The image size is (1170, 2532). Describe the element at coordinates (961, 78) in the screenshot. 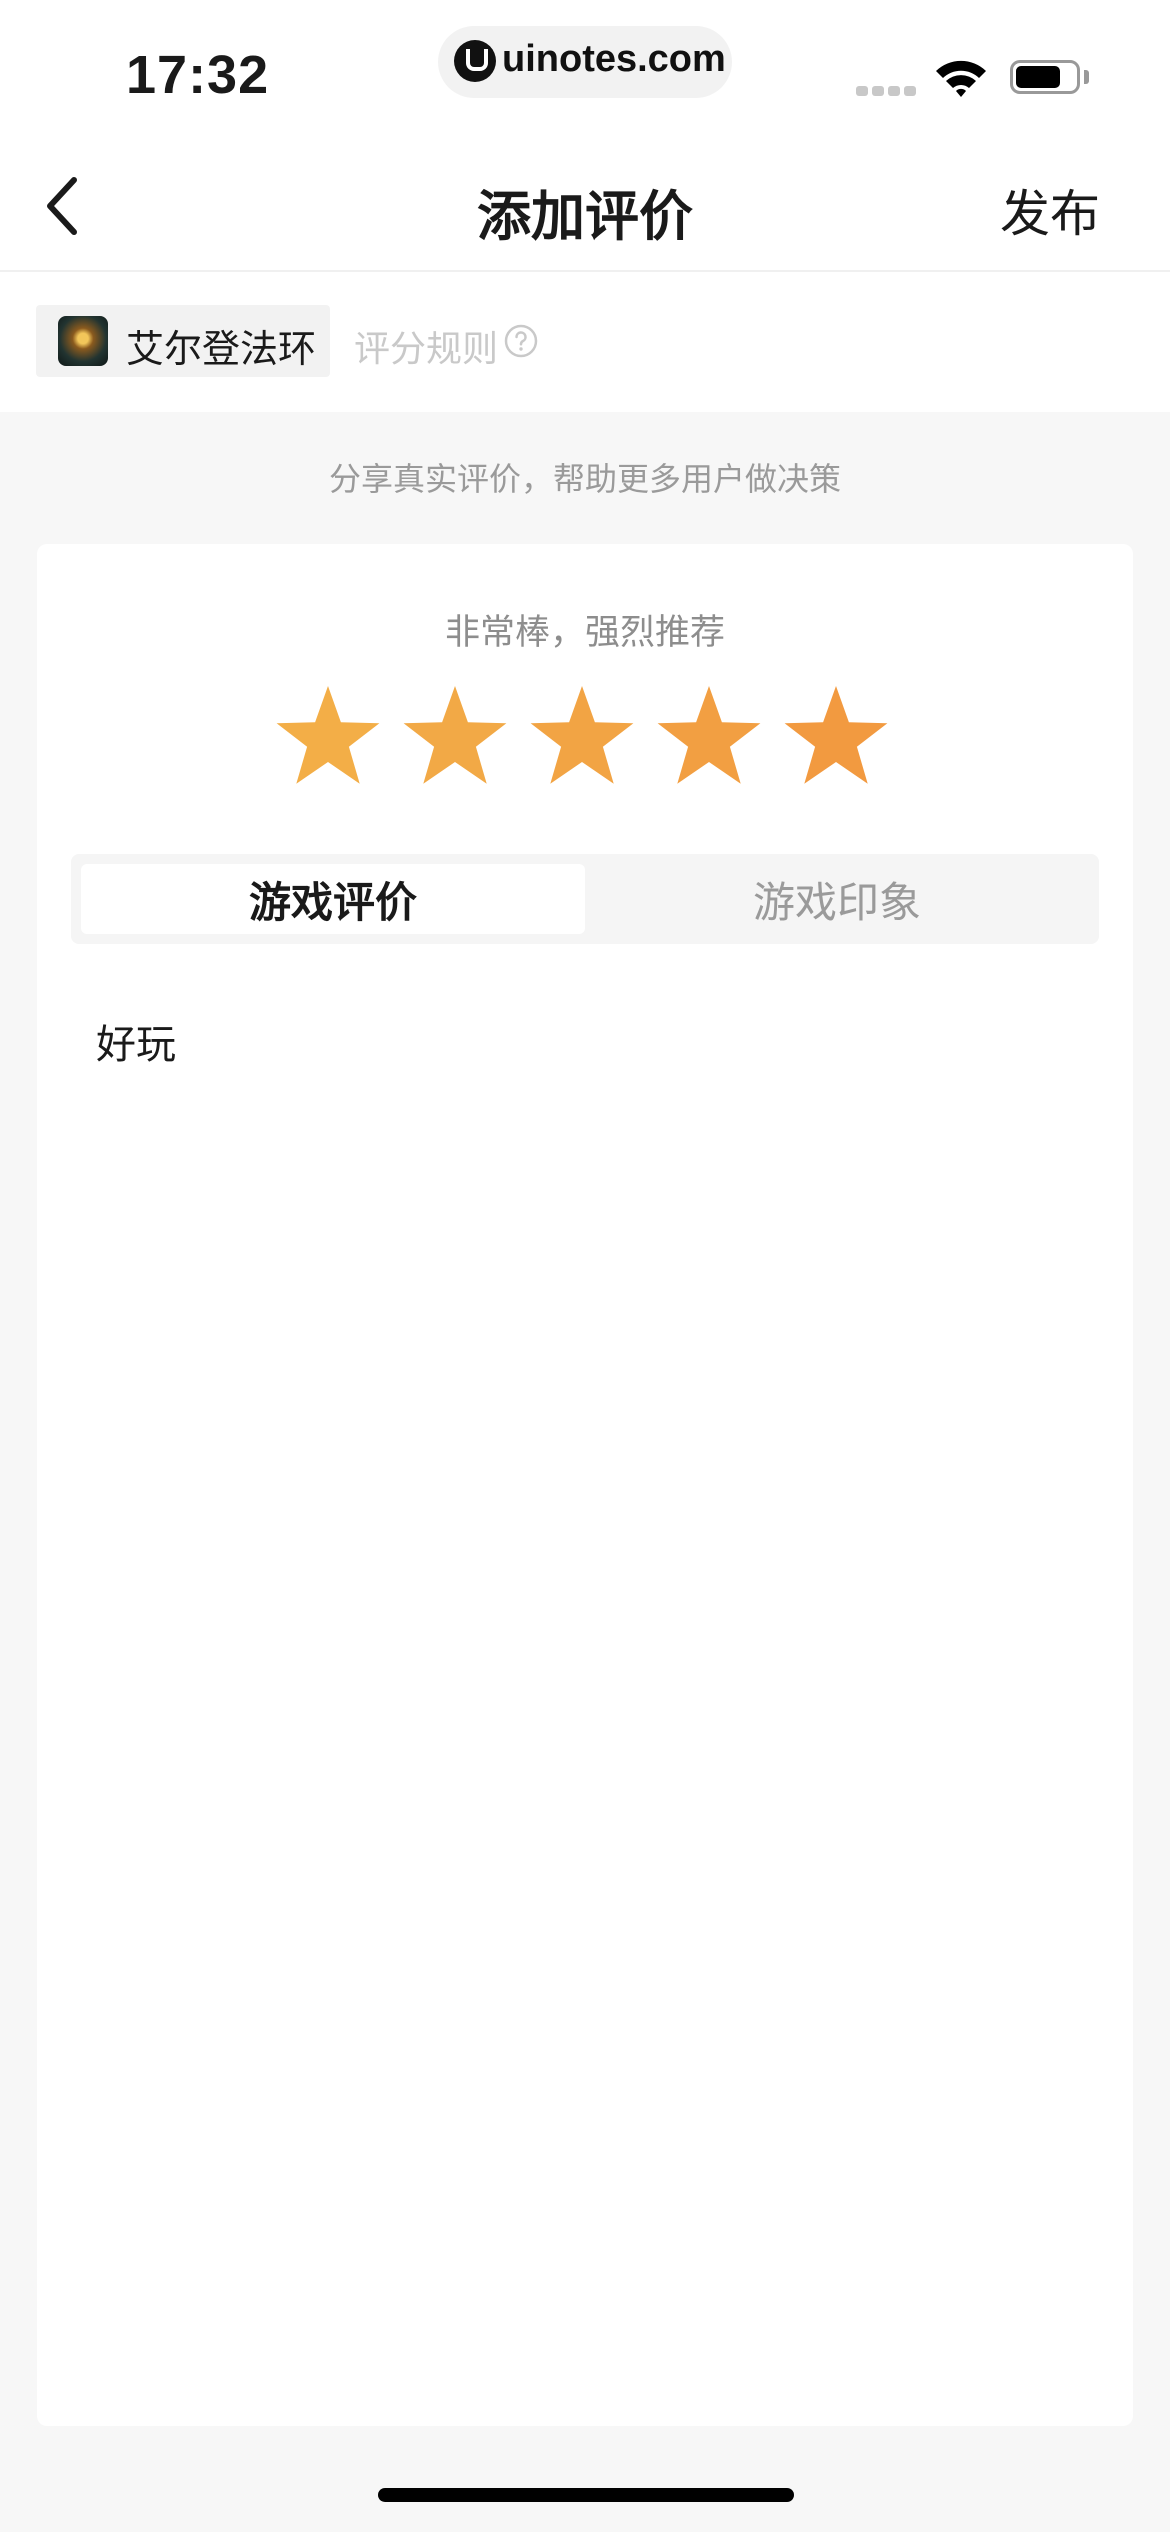

I see `wifi-icon` at that location.